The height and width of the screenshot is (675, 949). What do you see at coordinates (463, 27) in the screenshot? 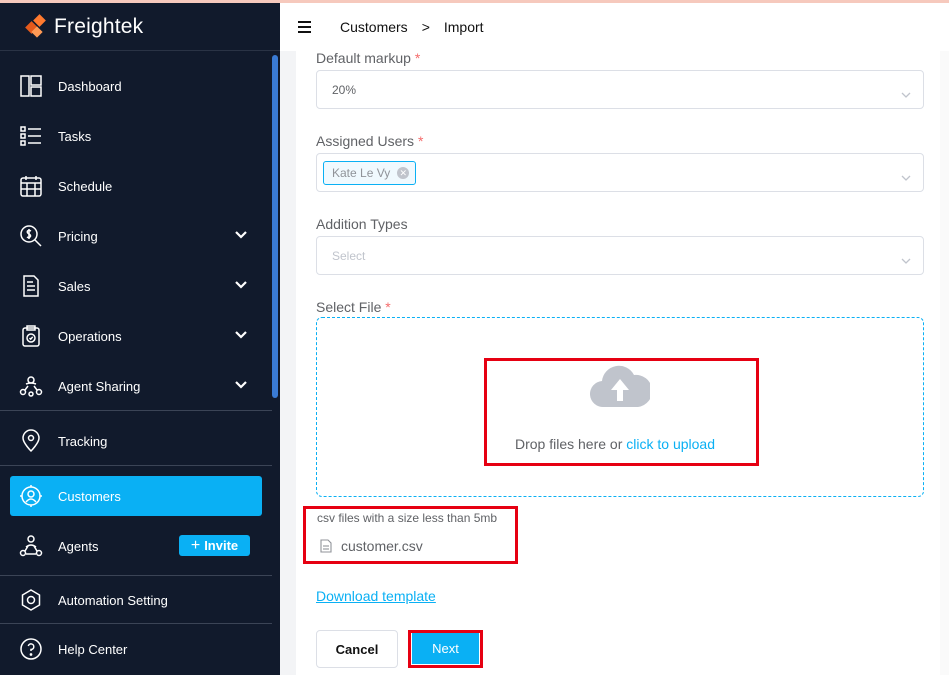
I see `breadcrumb-import: Import` at bounding box center [463, 27].